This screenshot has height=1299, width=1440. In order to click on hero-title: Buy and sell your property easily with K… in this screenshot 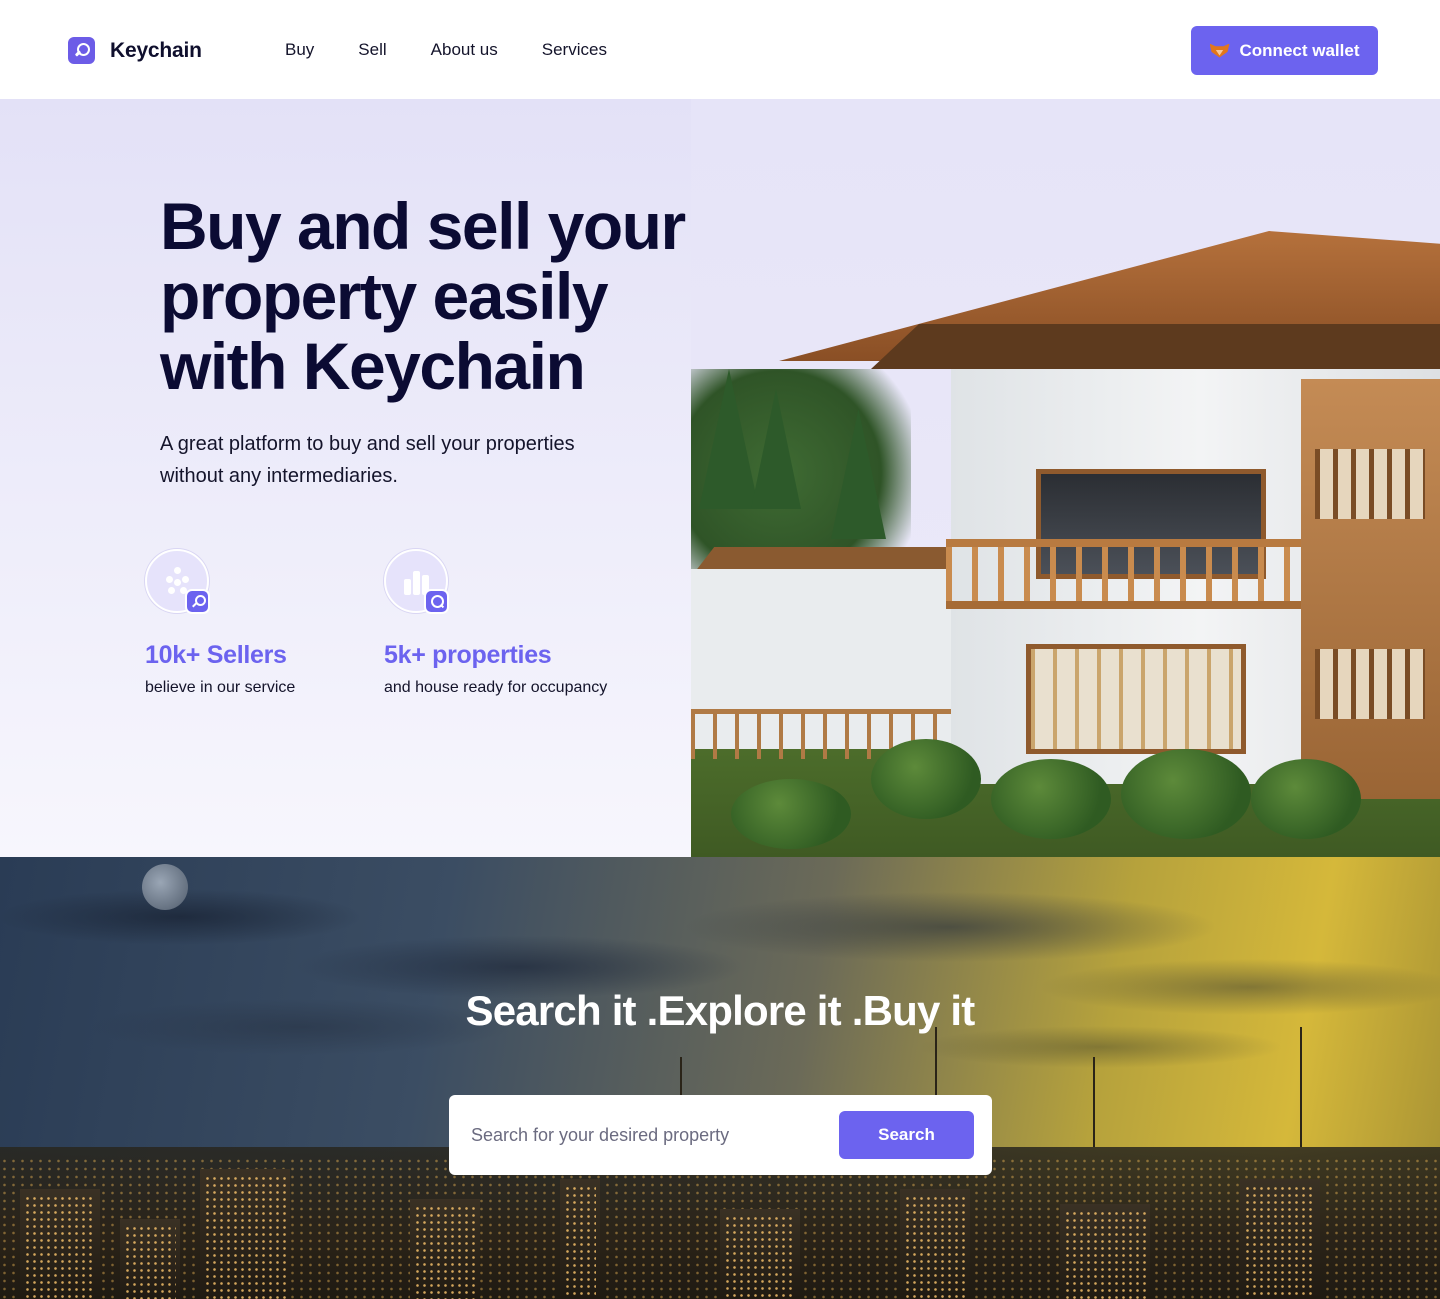, I will do `click(423, 296)`.